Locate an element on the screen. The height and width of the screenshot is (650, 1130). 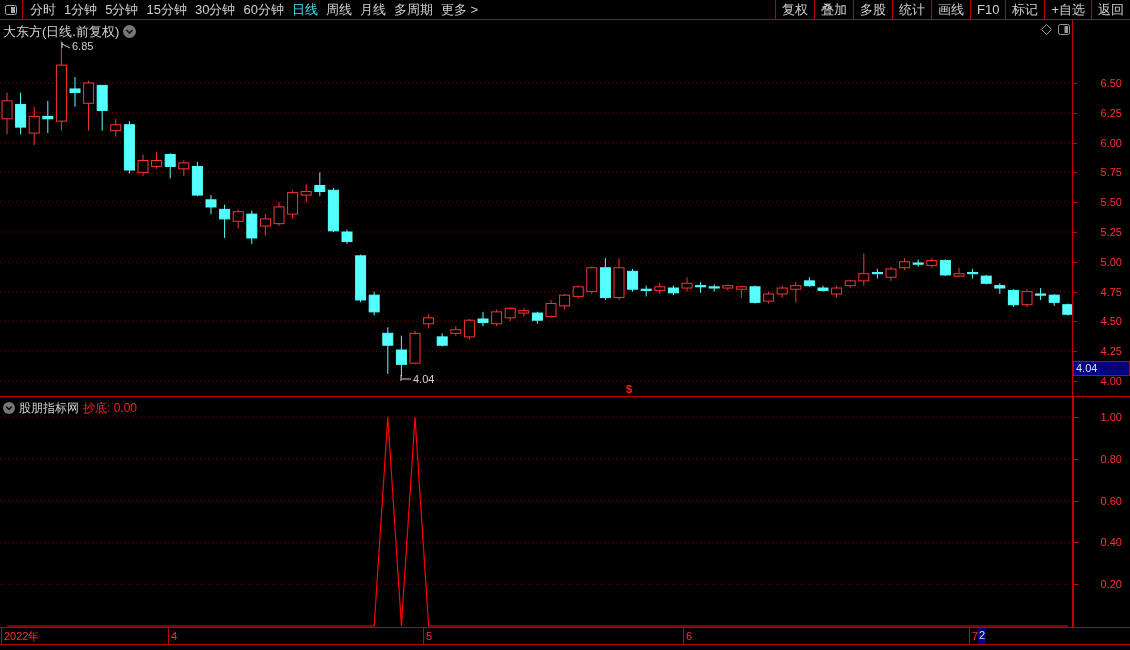
low-price-label: 4.04 is located at coordinates (424, 379).